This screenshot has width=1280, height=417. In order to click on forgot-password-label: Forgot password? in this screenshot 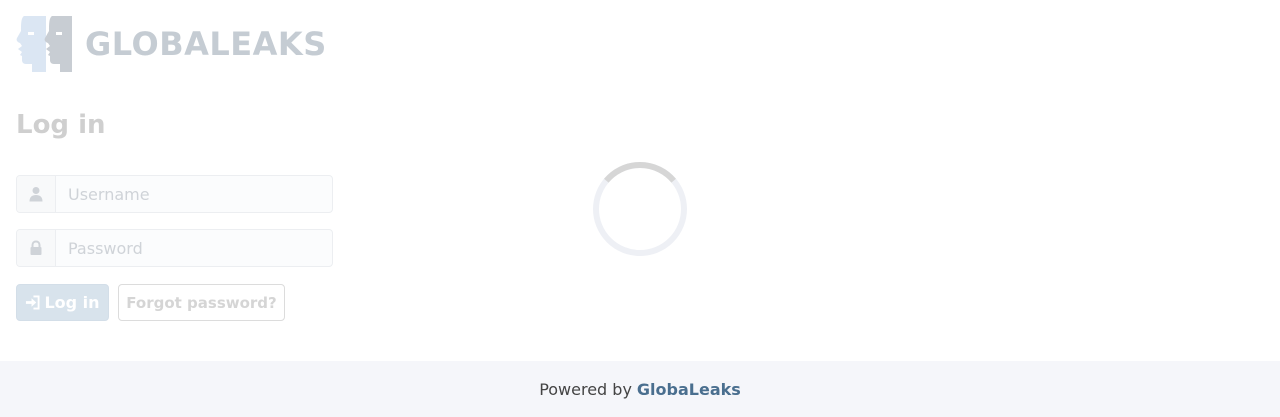, I will do `click(201, 302)`.